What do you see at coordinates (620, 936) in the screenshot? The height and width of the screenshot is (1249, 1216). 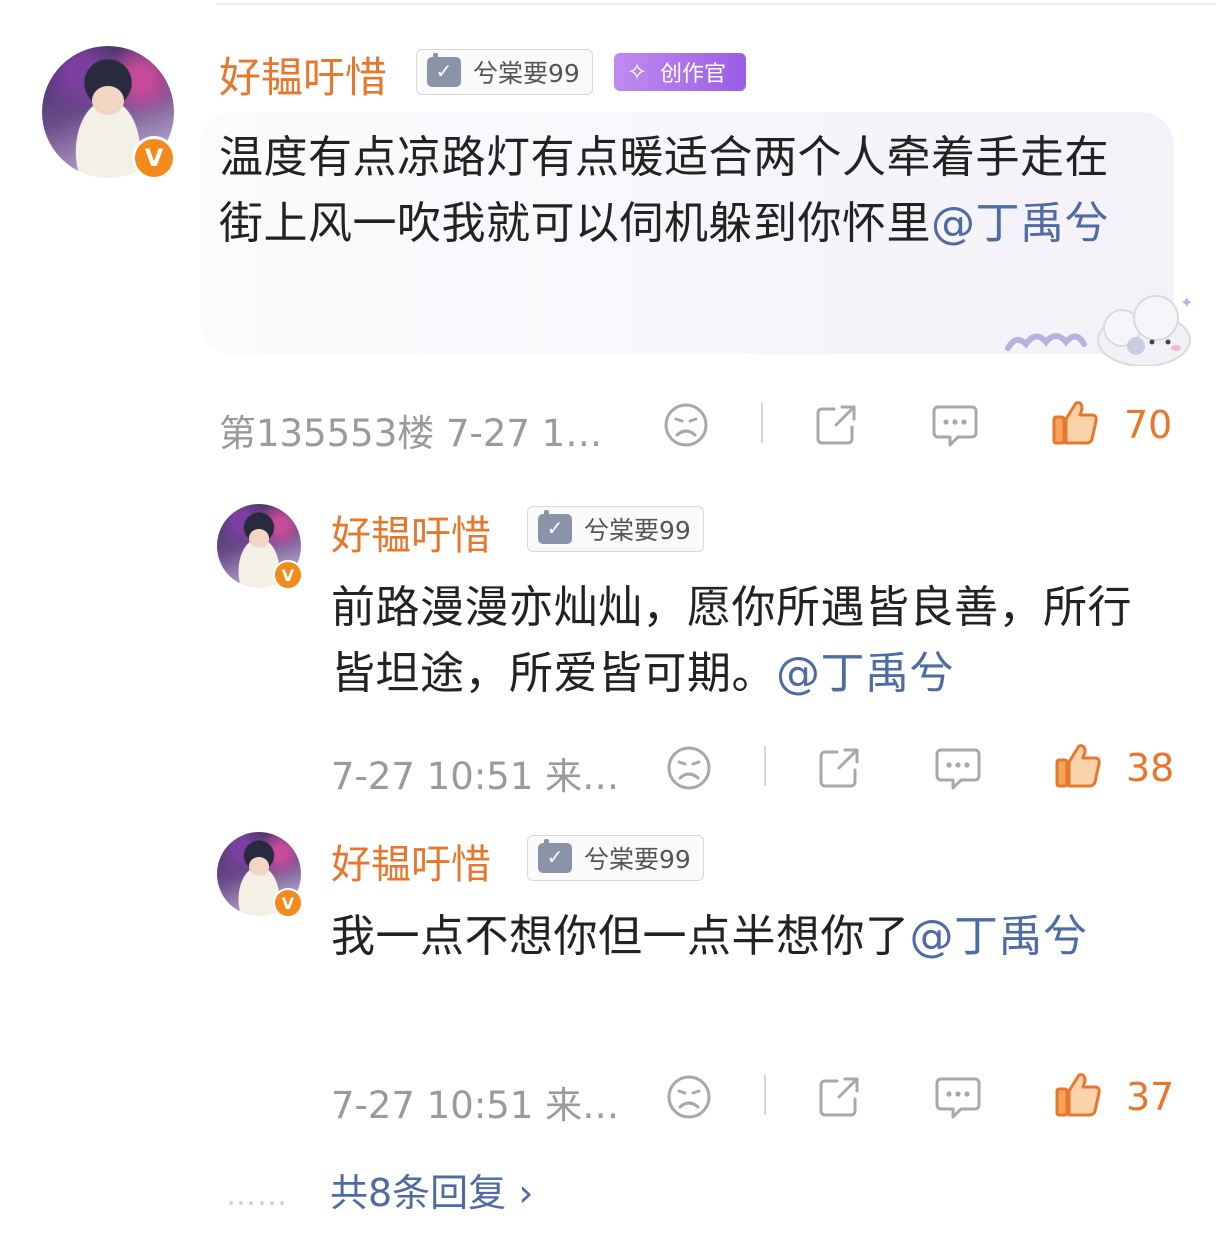 I see `reply-text-body: 我一点不想你但一点半想你了` at bounding box center [620, 936].